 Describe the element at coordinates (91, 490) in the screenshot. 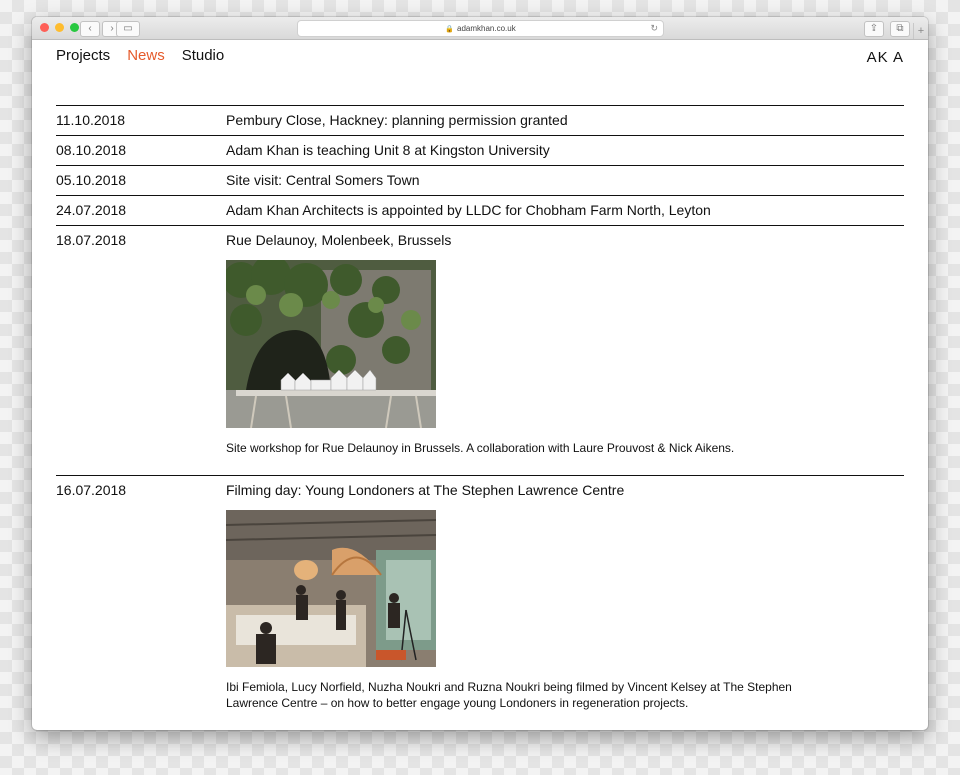

I see `news-date: 16.07.2018` at that location.